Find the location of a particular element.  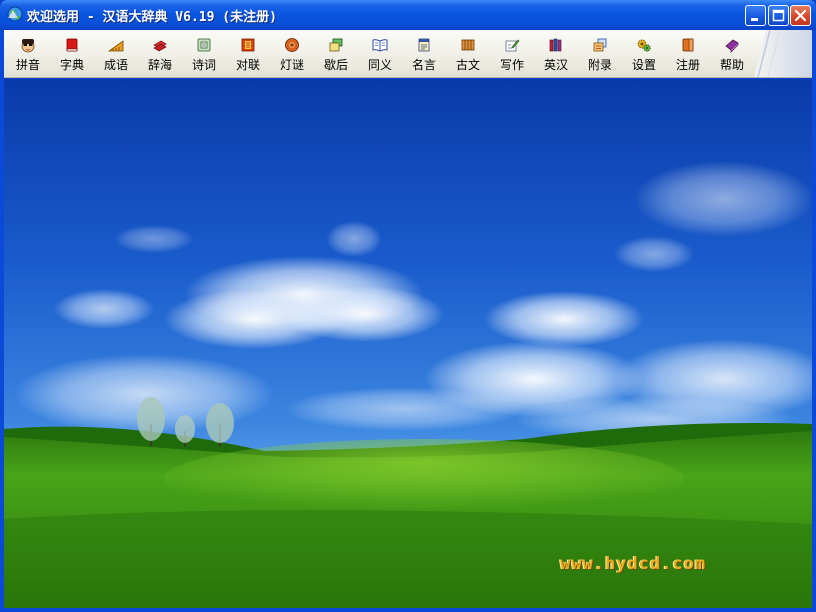

toolbar-button-xiehouyu: 歇后 is located at coordinates (336, 53).